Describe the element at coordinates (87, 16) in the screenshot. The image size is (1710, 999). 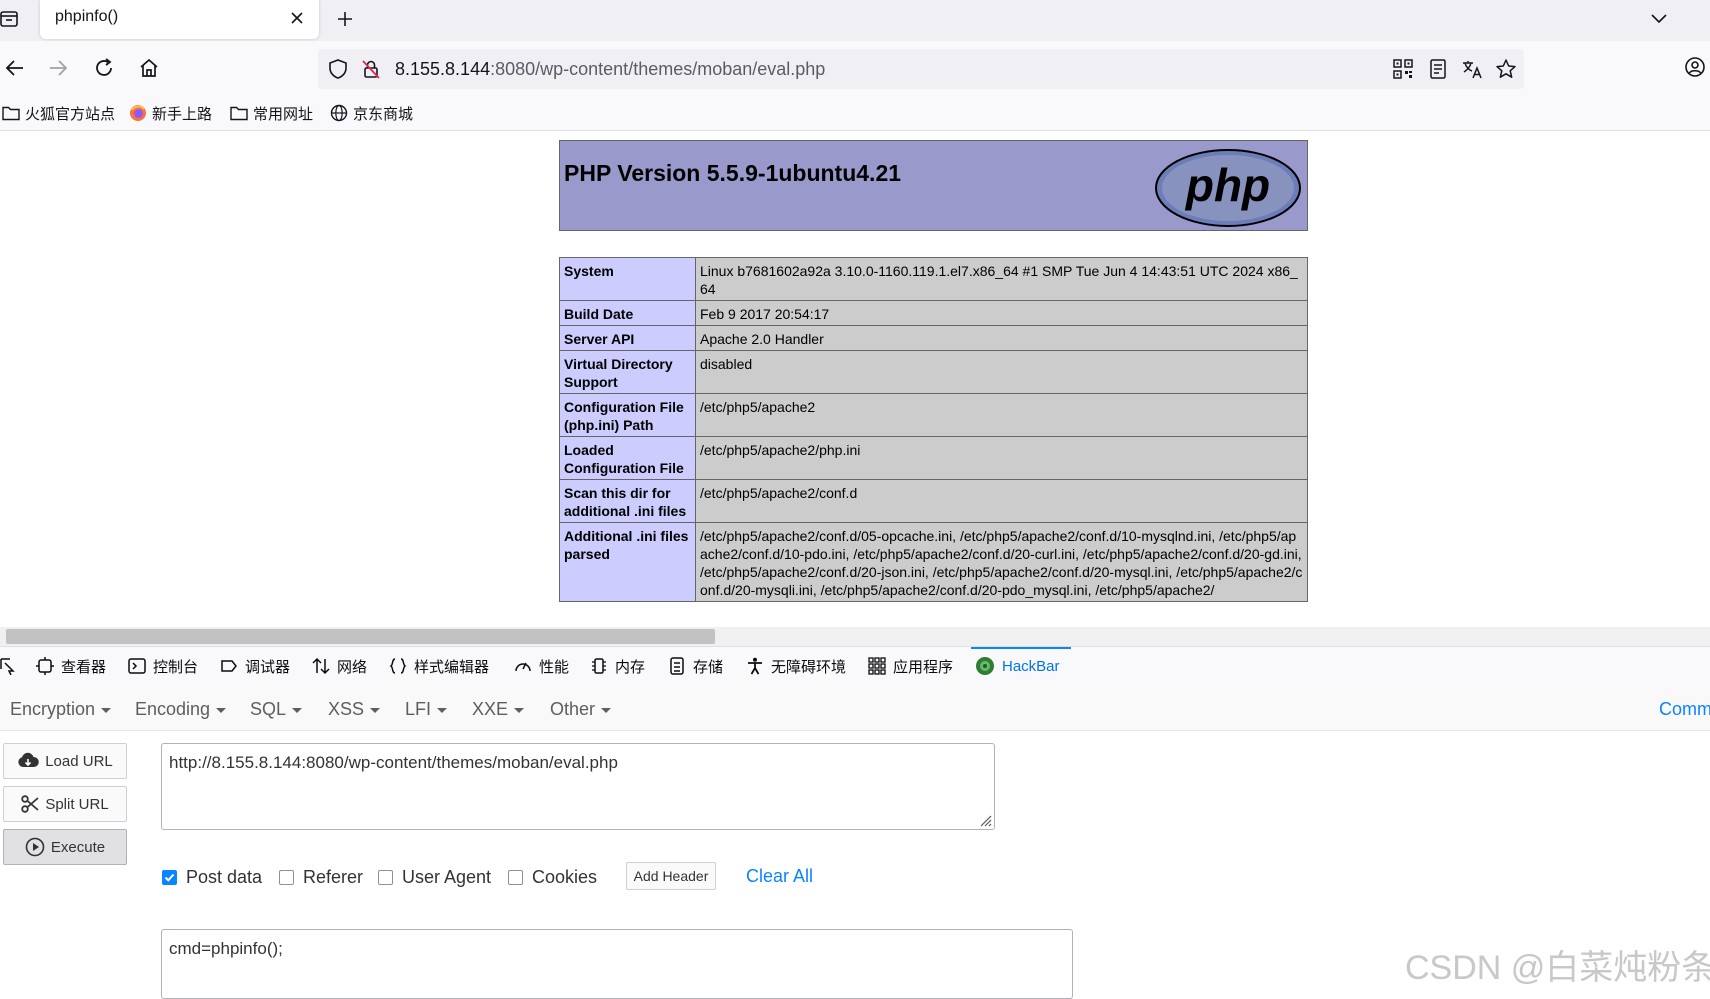
I see `tab-title: phpinfo()` at that location.